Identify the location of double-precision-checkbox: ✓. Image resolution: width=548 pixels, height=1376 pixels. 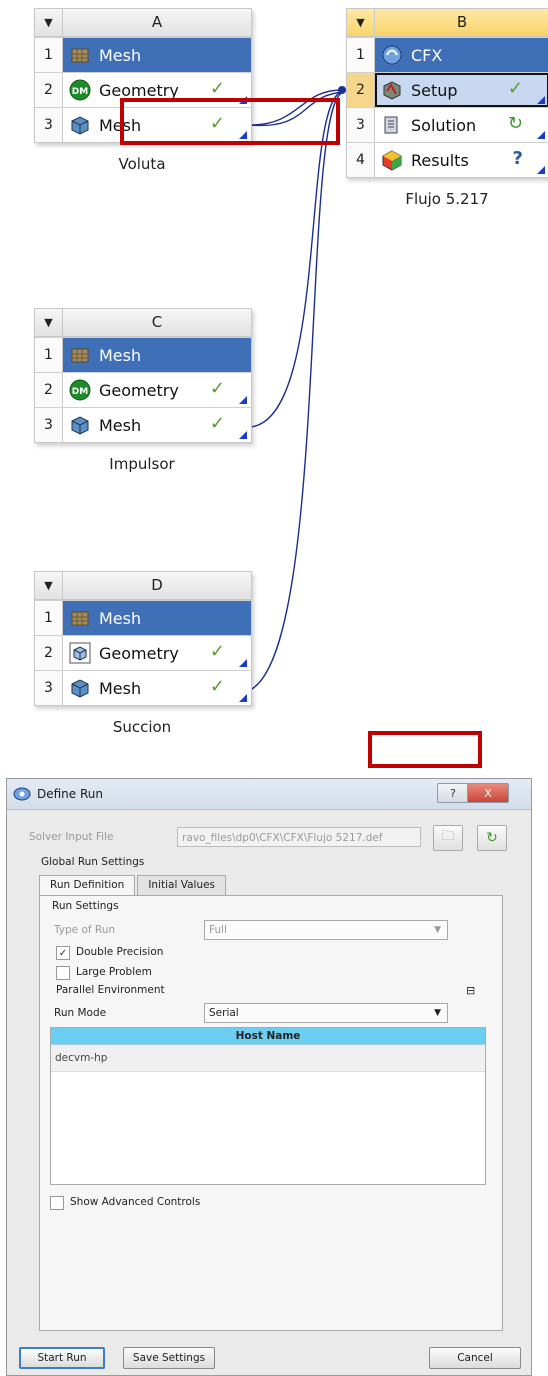
(63, 953).